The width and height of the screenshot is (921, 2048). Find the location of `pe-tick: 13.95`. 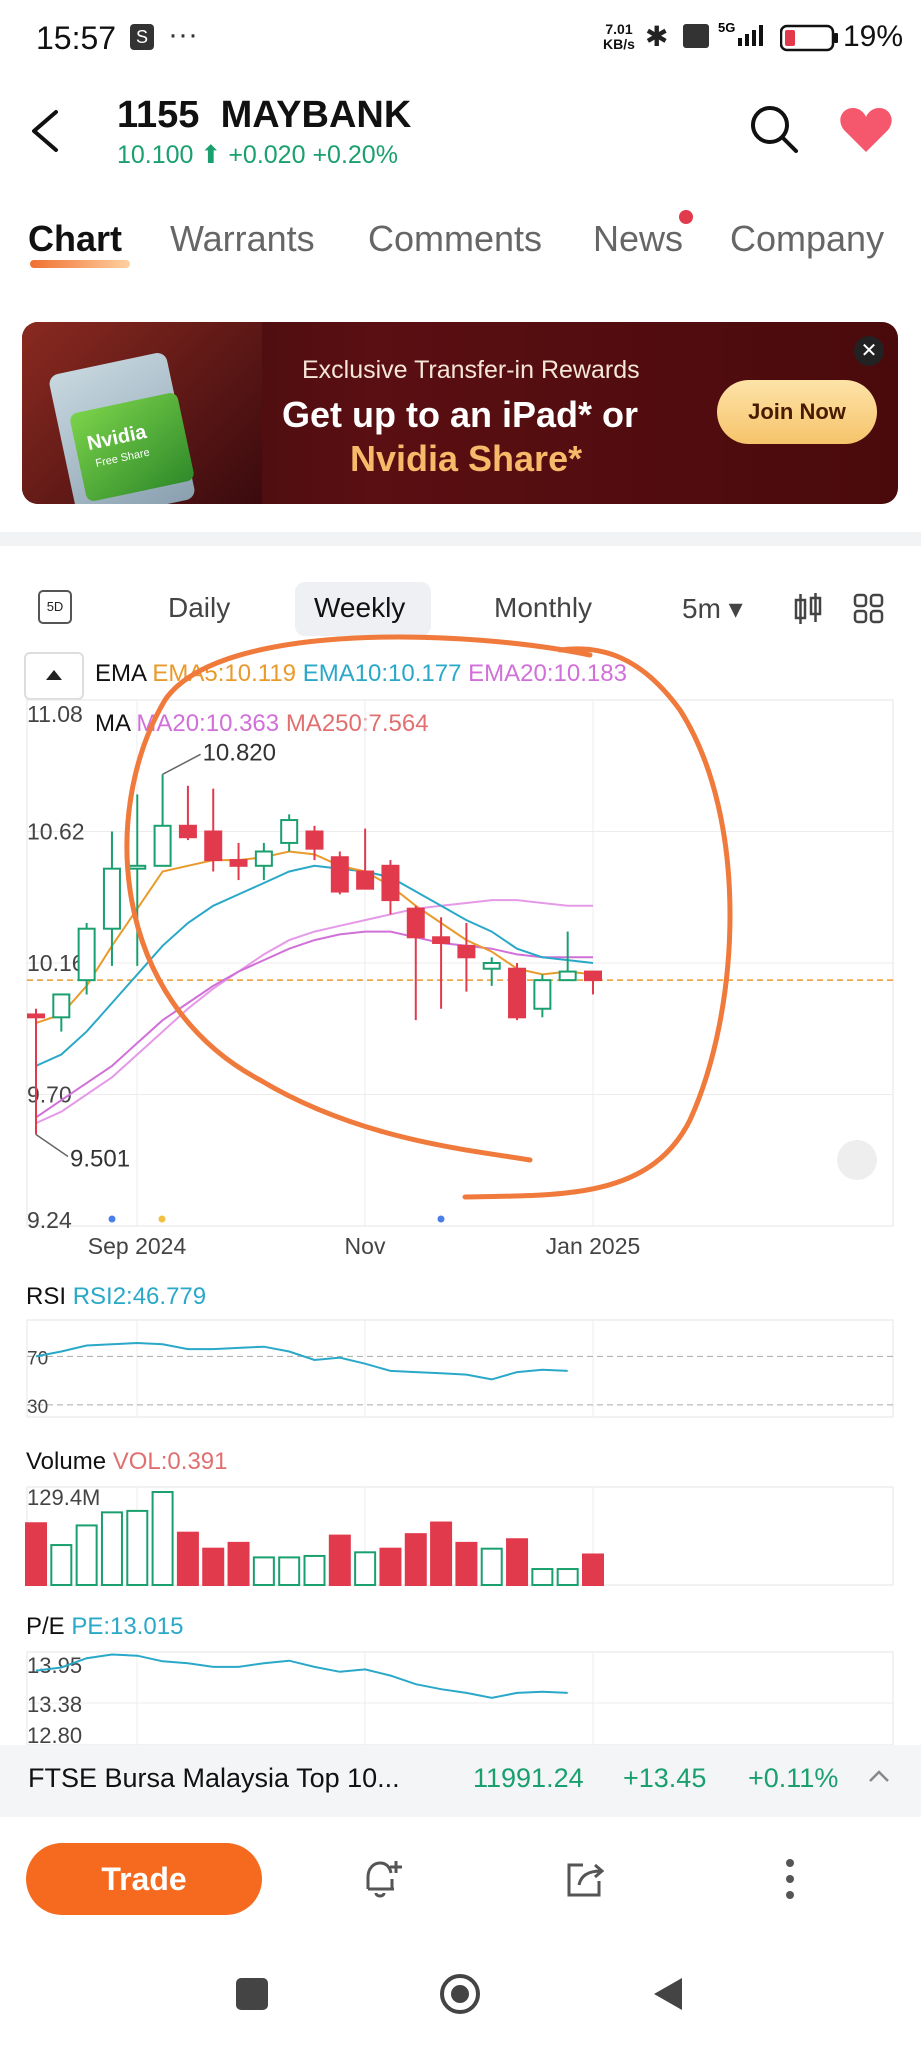

pe-tick: 13.95 is located at coordinates (54, 1665).